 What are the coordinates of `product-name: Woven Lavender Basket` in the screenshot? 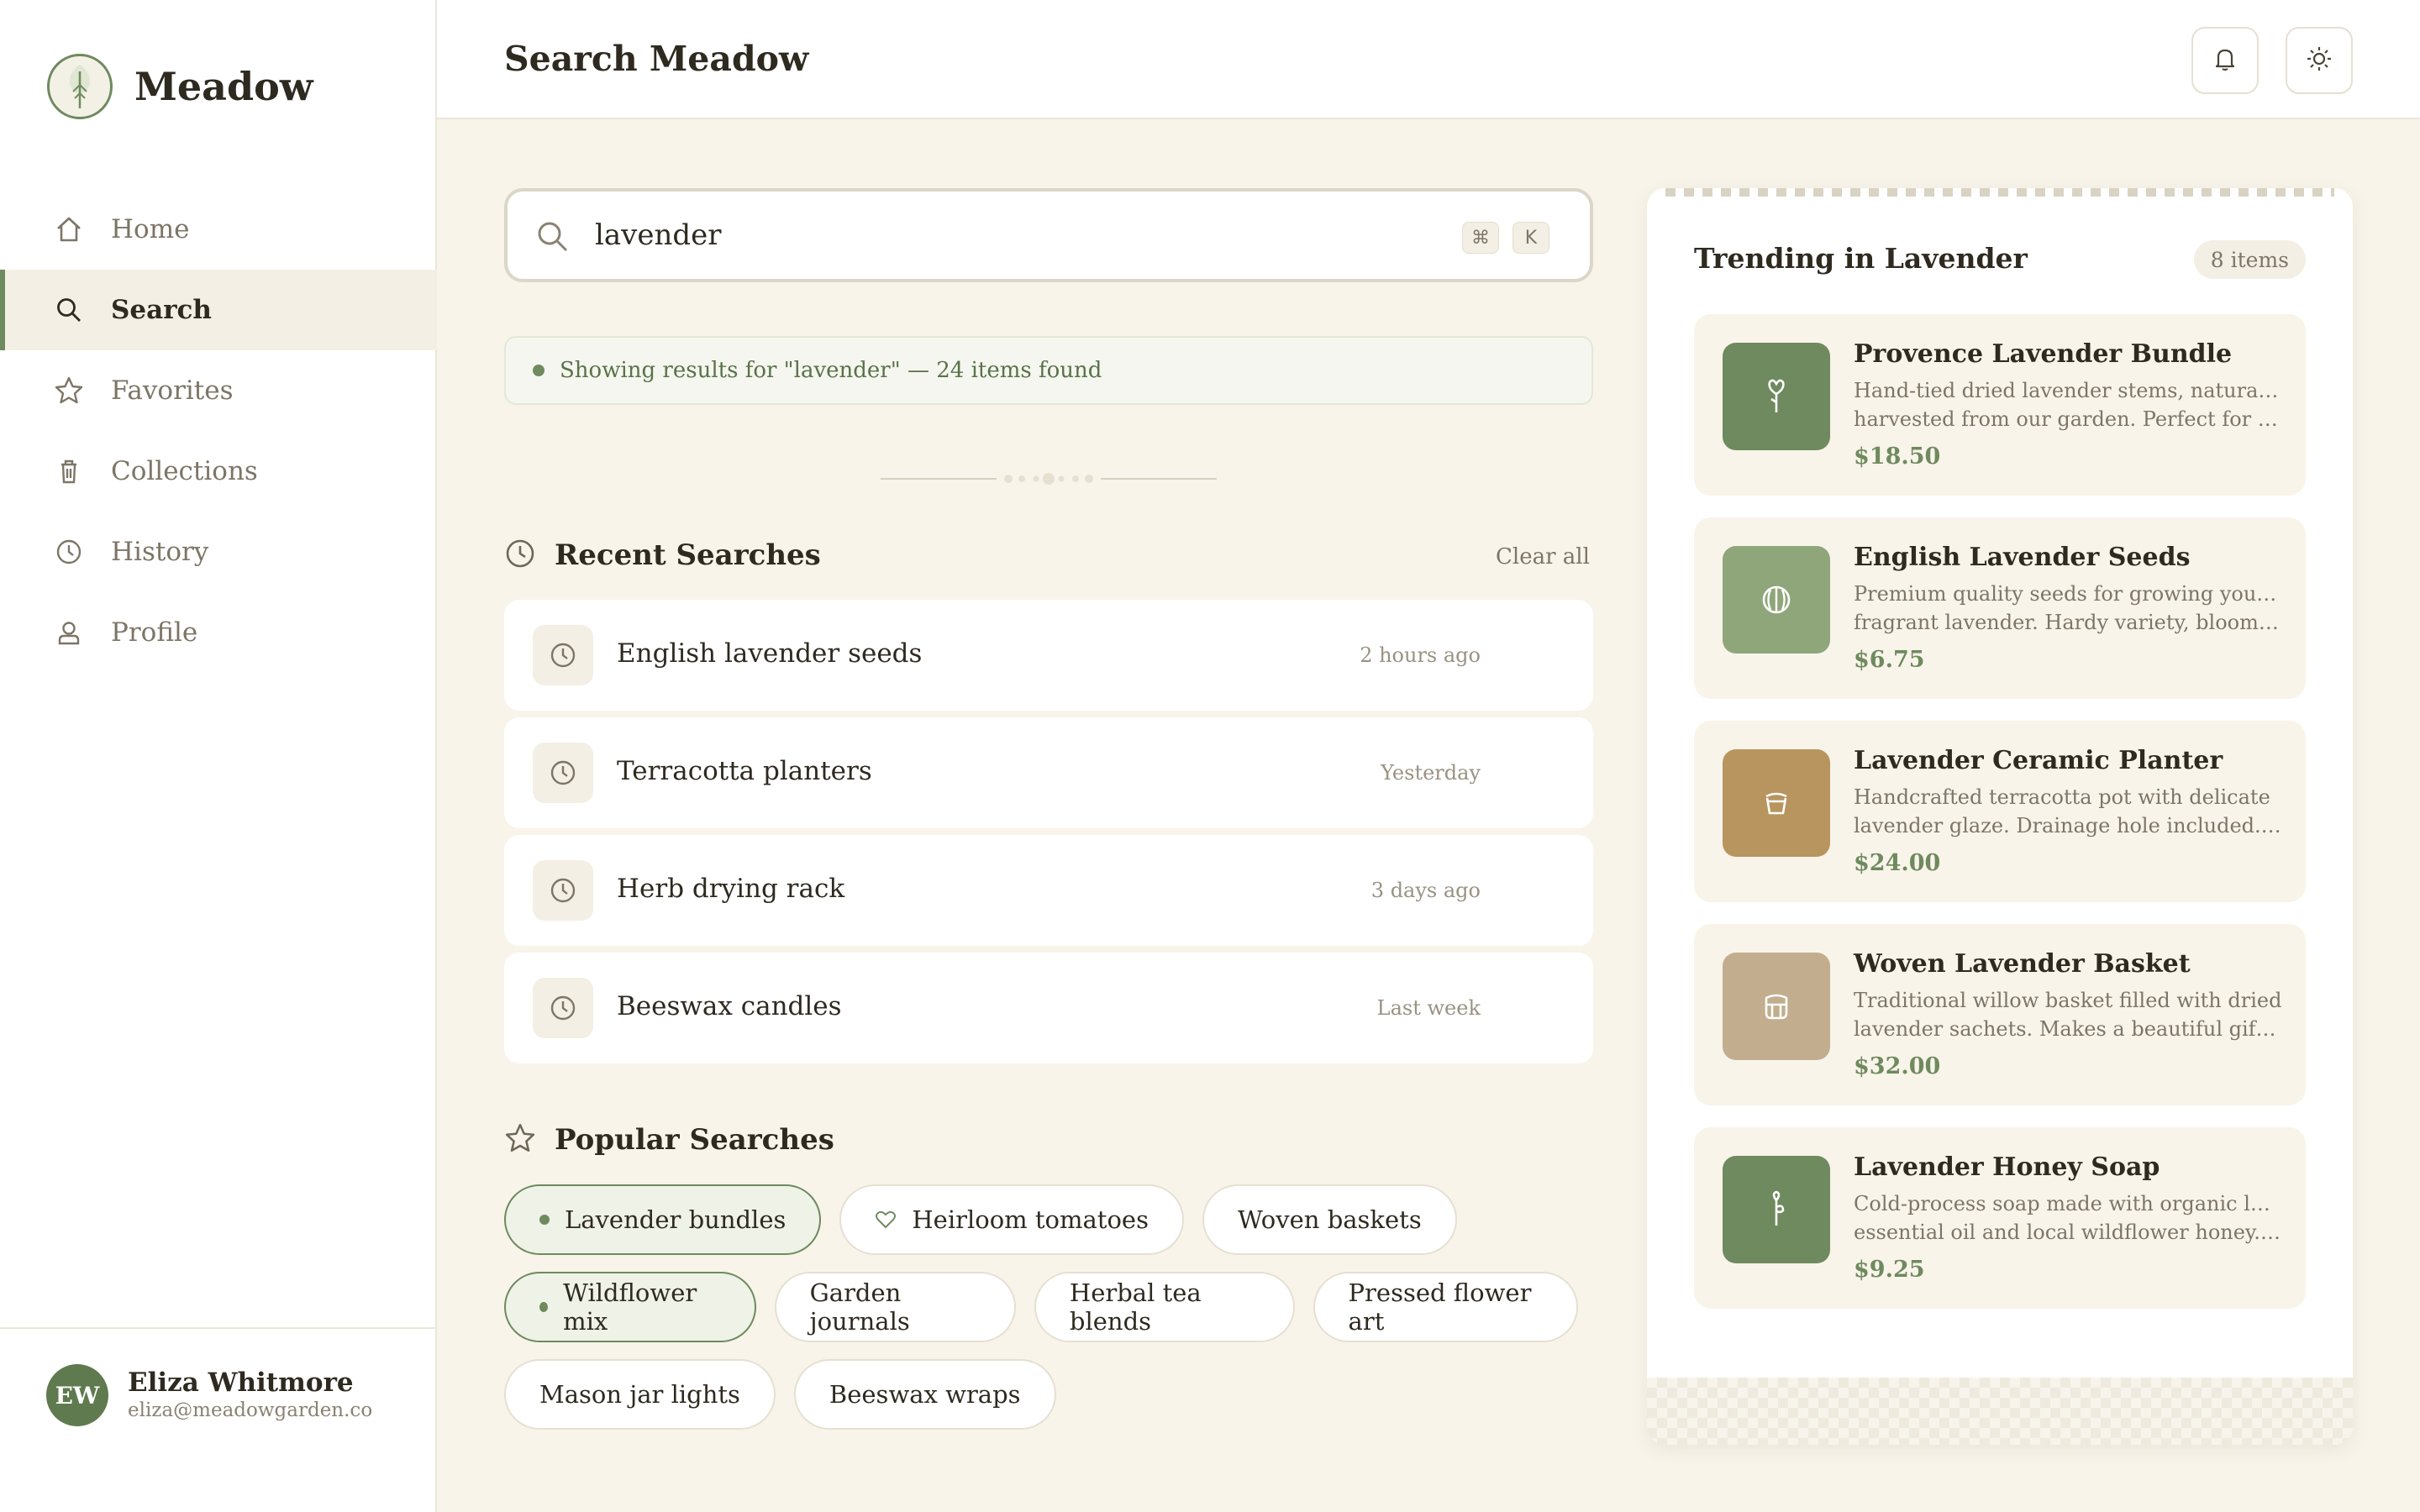 It's located at (2023, 964).